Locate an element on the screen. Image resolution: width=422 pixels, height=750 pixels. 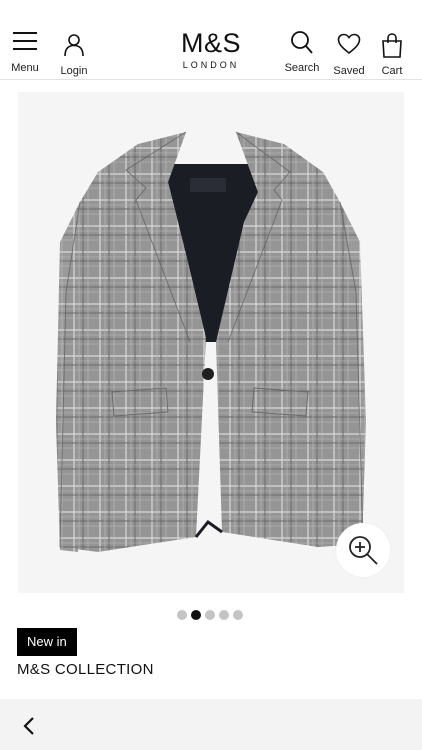
chevron-left-icon is located at coordinates (28, 726).